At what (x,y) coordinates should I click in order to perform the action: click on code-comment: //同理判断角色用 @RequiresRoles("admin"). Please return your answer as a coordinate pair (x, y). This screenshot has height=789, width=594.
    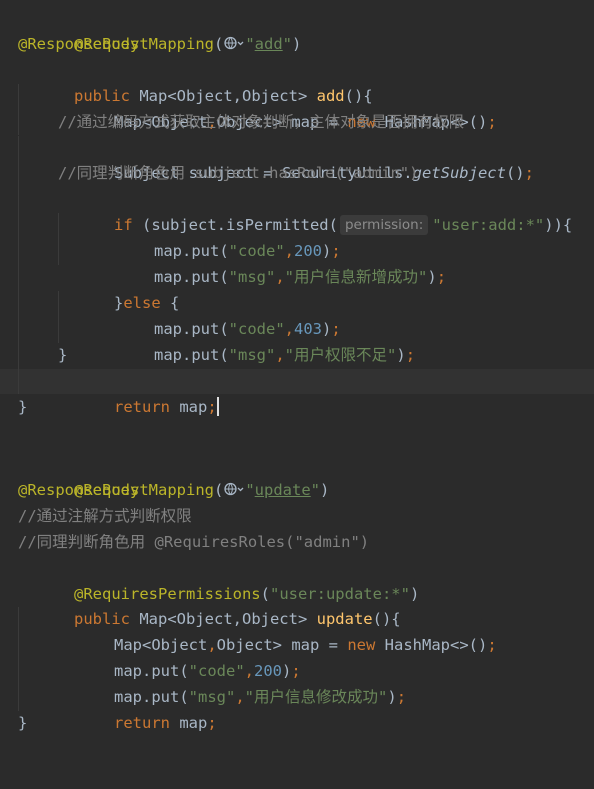
    Looking at the image, I should click on (194, 541).